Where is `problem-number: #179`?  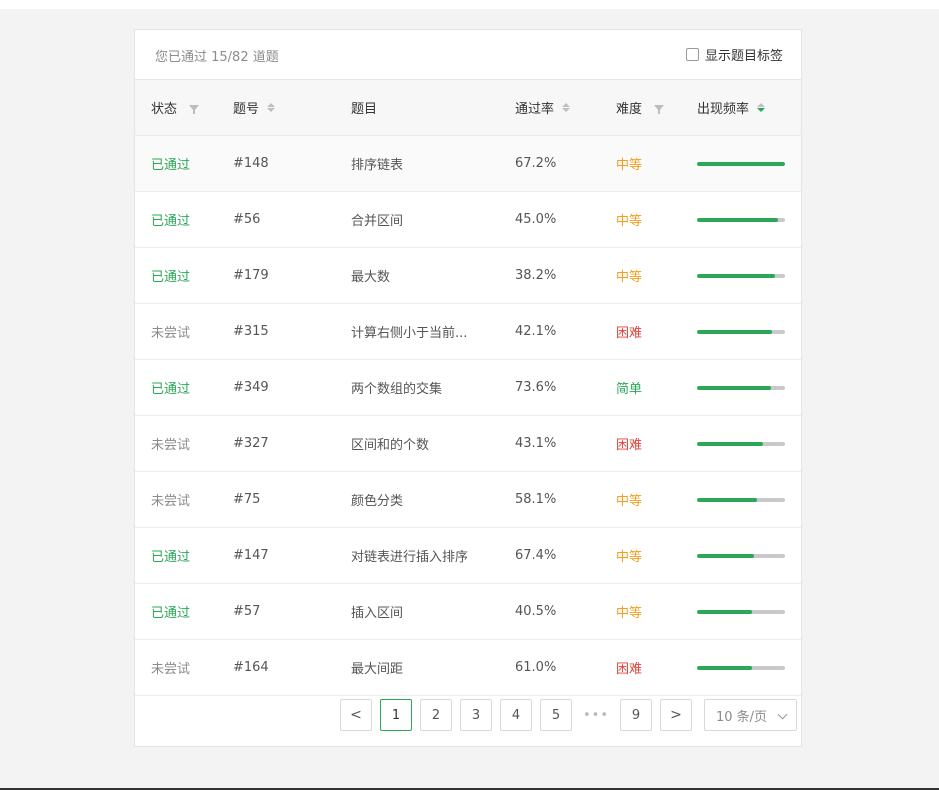
problem-number: #179 is located at coordinates (251, 275).